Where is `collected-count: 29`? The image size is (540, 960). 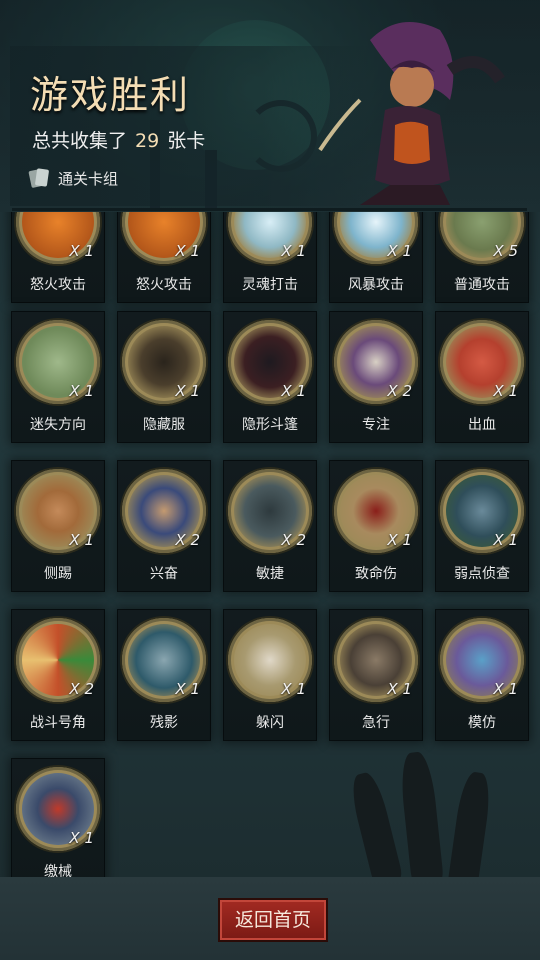
collected-count: 29 is located at coordinates (147, 141).